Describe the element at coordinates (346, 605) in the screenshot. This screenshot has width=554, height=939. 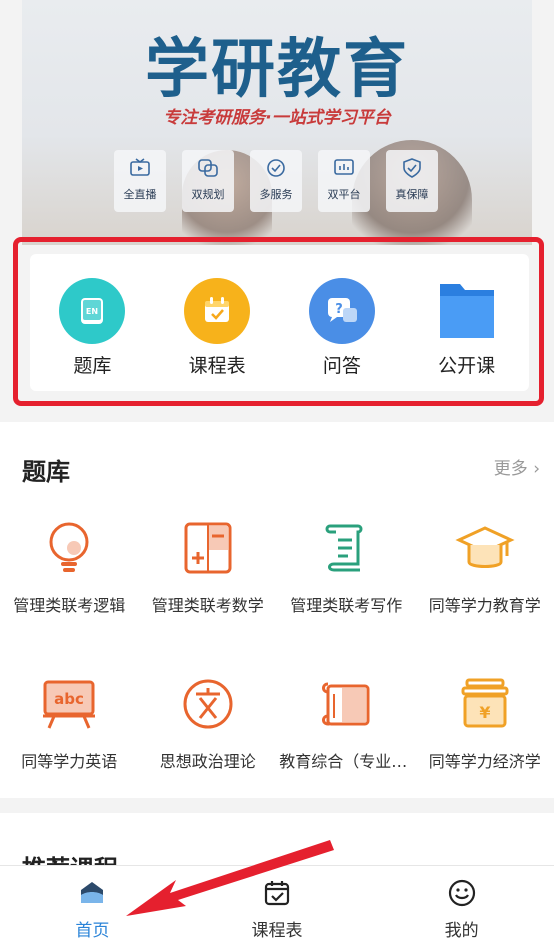
I see `grid-item-label: 管理类联考写作` at that location.